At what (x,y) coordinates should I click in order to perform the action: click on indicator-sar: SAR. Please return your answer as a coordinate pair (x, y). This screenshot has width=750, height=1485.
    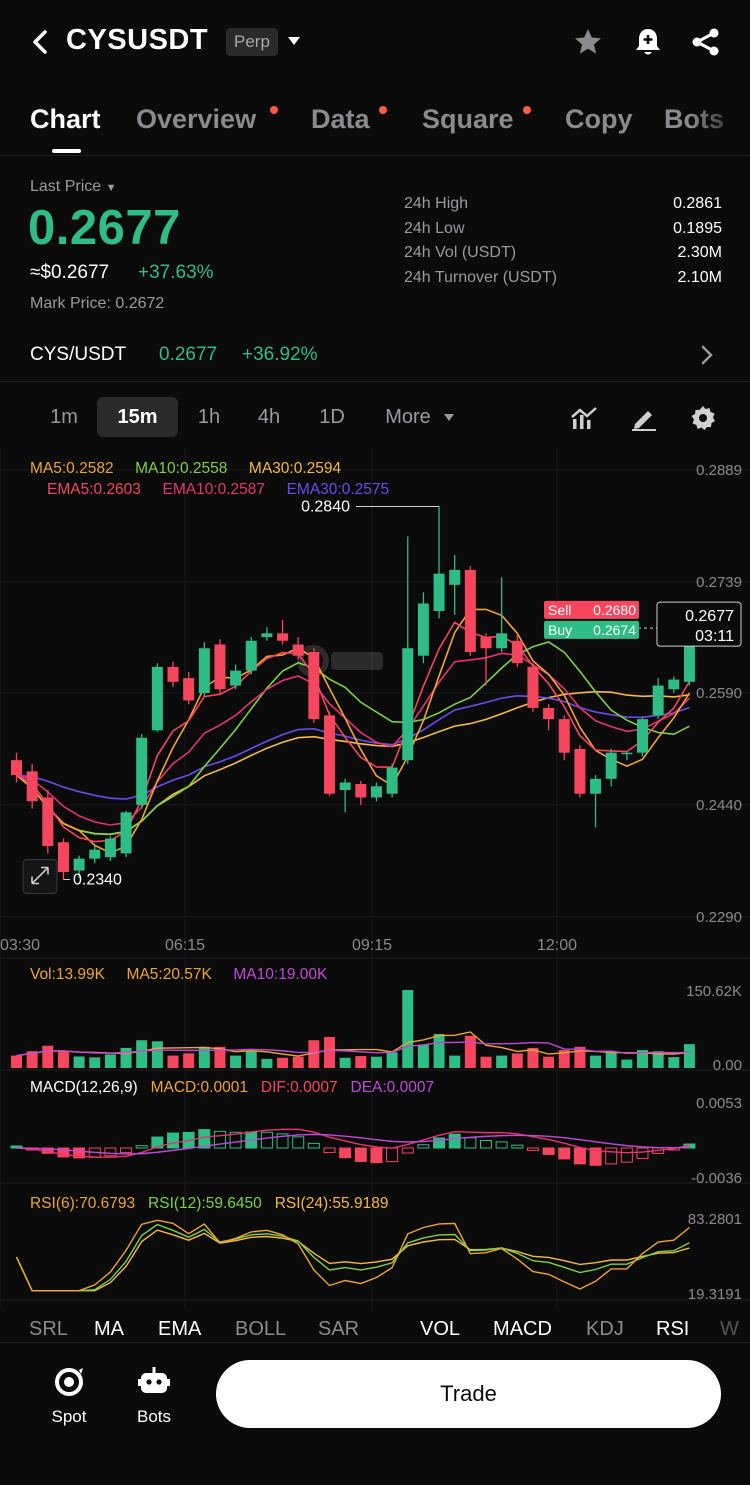
    Looking at the image, I should click on (338, 1329).